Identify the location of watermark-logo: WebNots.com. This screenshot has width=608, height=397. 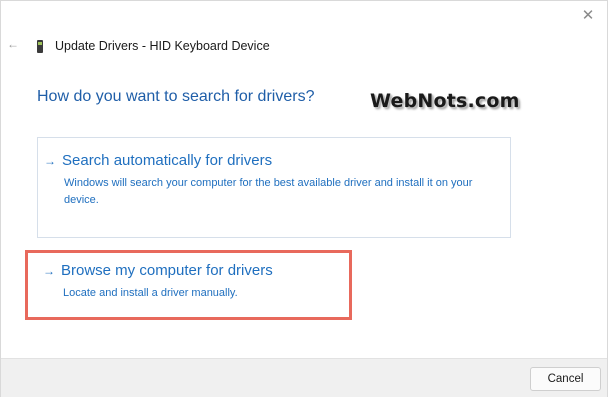
(445, 101).